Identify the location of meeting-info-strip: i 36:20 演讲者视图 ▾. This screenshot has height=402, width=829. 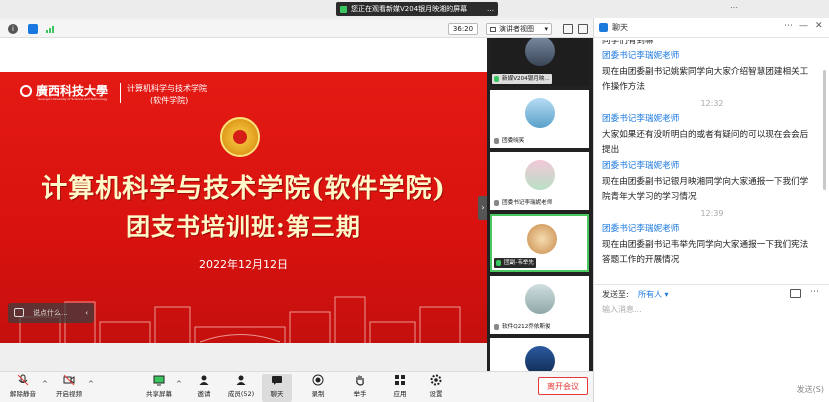
(296, 29).